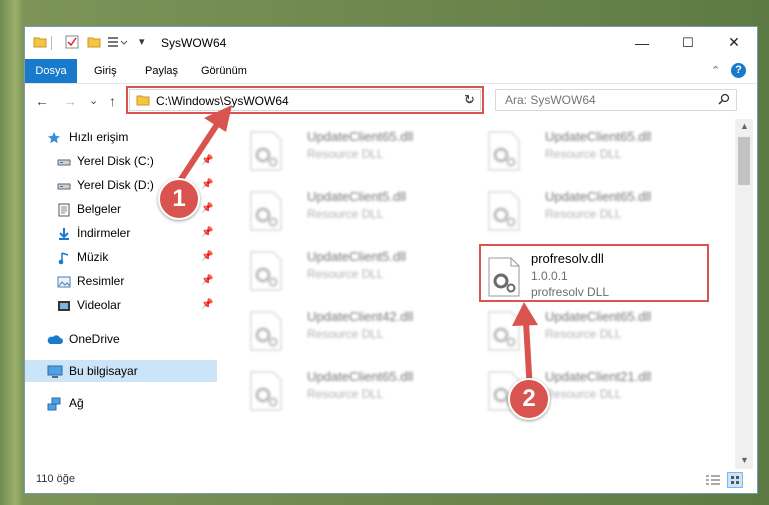 The image size is (769, 505). I want to click on step-1-badge: 1, so click(179, 199).